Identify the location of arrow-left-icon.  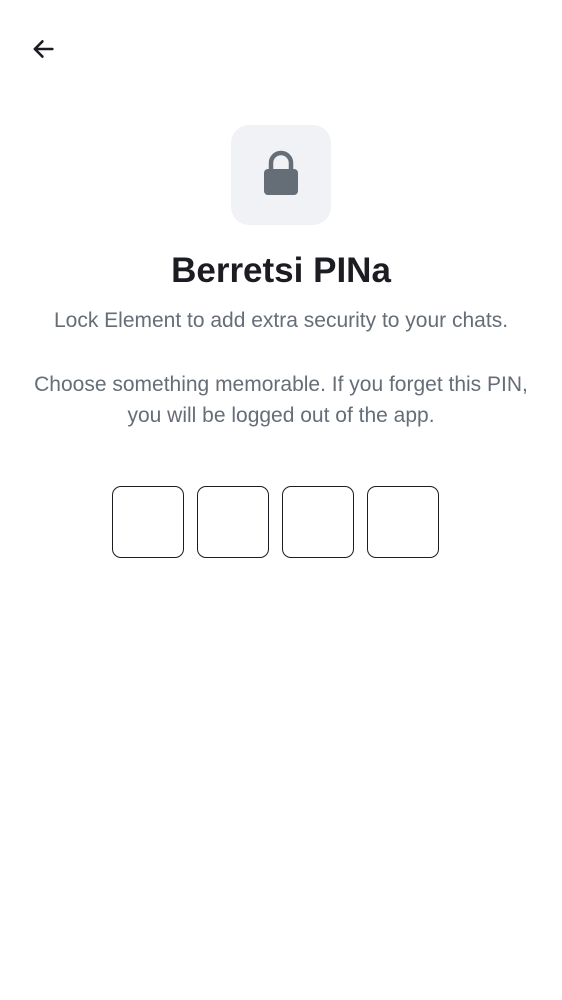
(43, 51).